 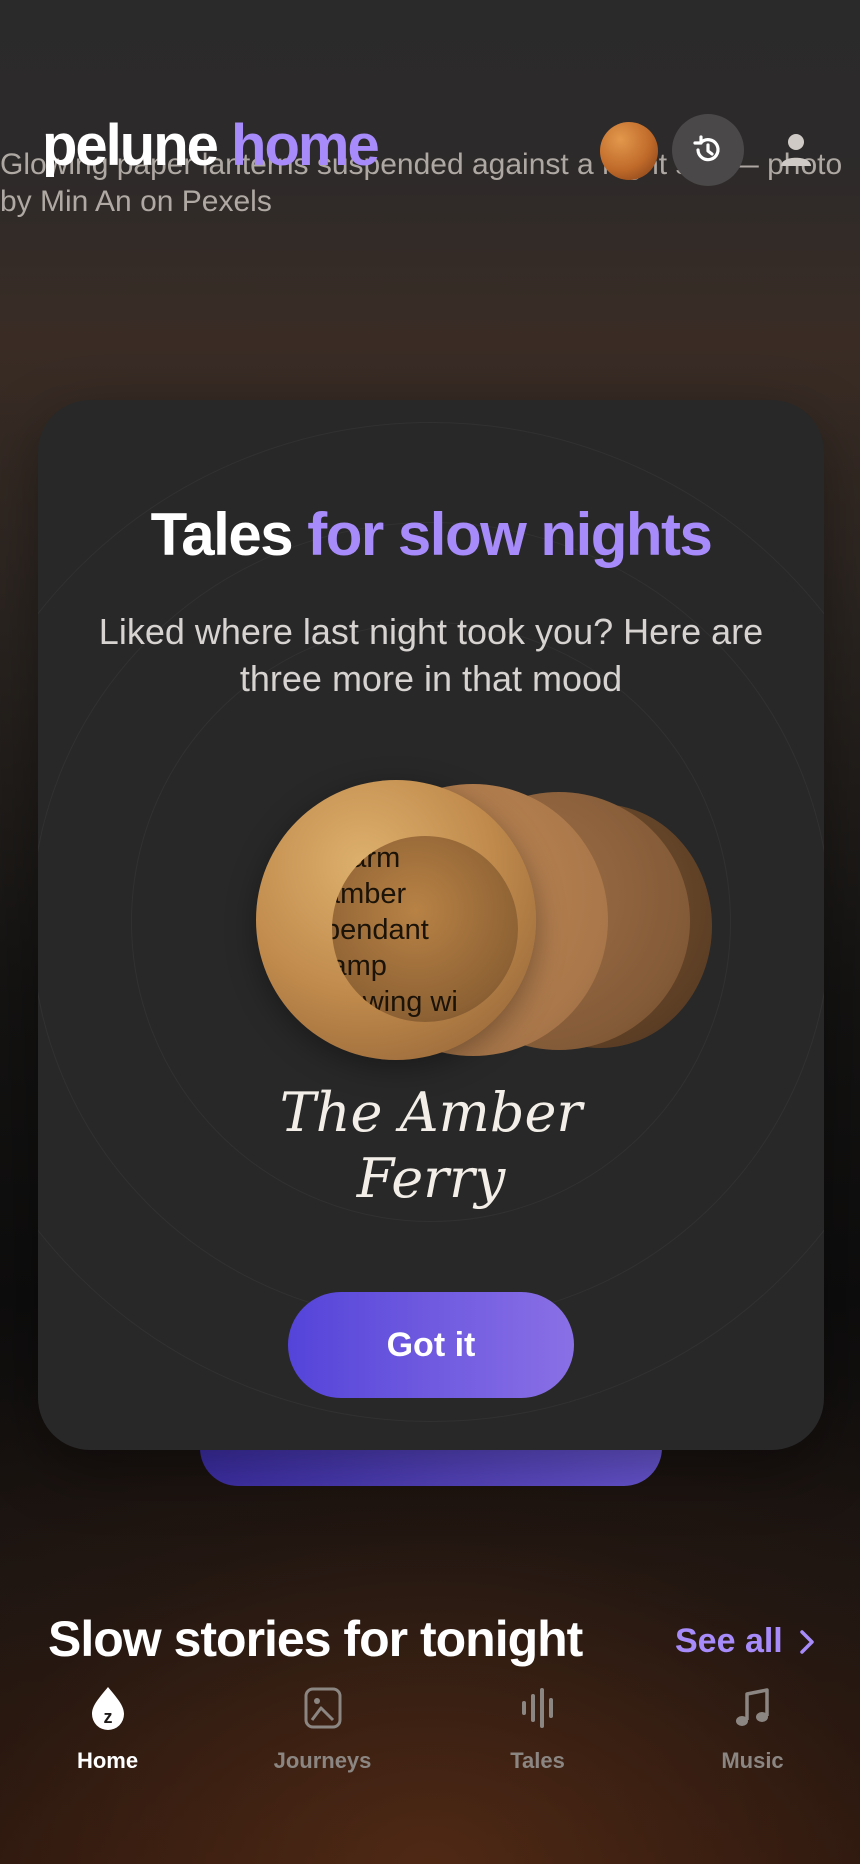 What do you see at coordinates (323, 1708) in the screenshot?
I see `image-frame-icon` at bounding box center [323, 1708].